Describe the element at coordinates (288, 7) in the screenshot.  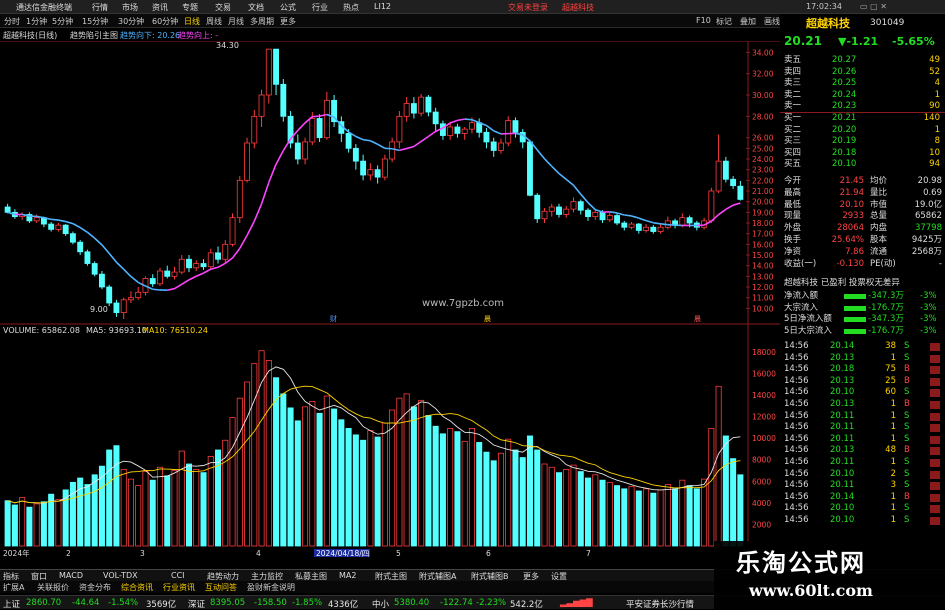
I see `menu-item: 公式` at that location.